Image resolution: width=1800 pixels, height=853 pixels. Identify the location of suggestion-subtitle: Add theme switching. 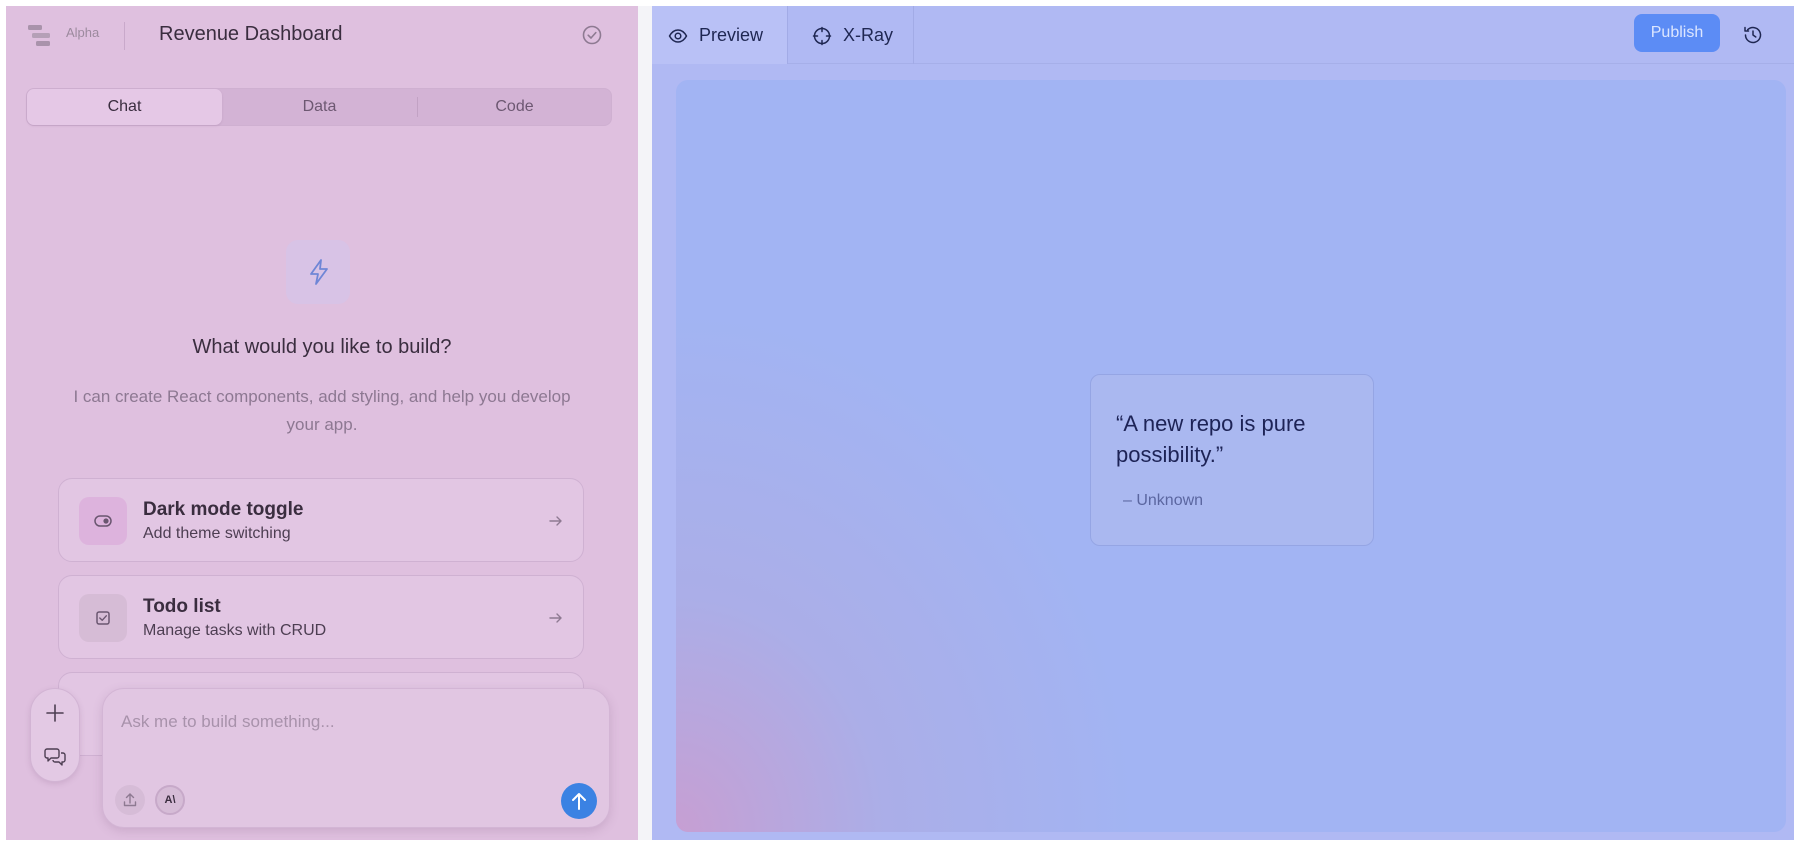
(217, 533).